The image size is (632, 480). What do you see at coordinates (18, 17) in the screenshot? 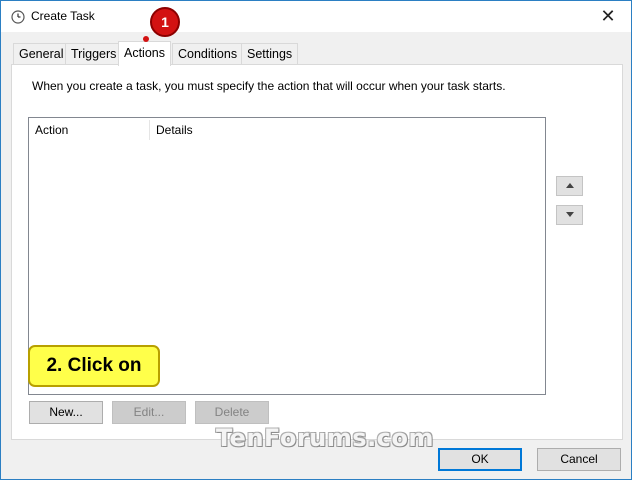
I see `clock-icon` at bounding box center [18, 17].